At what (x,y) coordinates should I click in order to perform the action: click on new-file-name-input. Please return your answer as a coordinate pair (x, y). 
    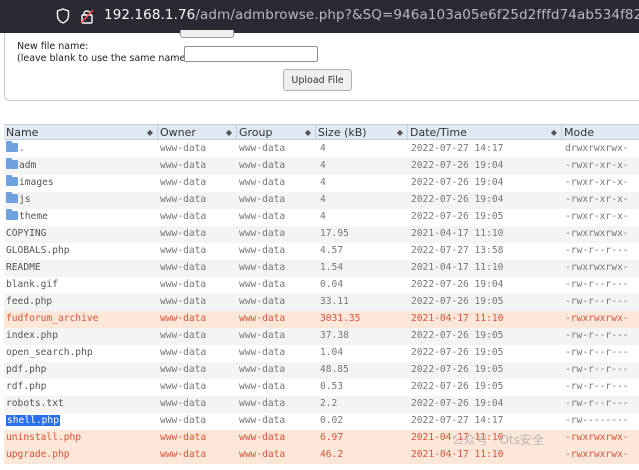
    Looking at the image, I should click on (251, 54).